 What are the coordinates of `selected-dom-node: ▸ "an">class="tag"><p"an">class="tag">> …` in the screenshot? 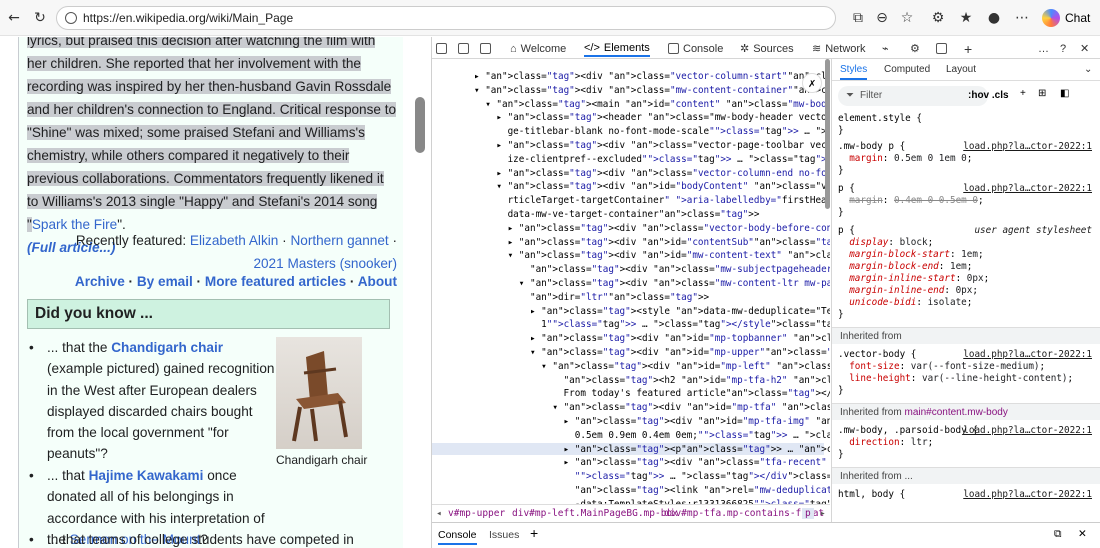 It's located at (652, 450).